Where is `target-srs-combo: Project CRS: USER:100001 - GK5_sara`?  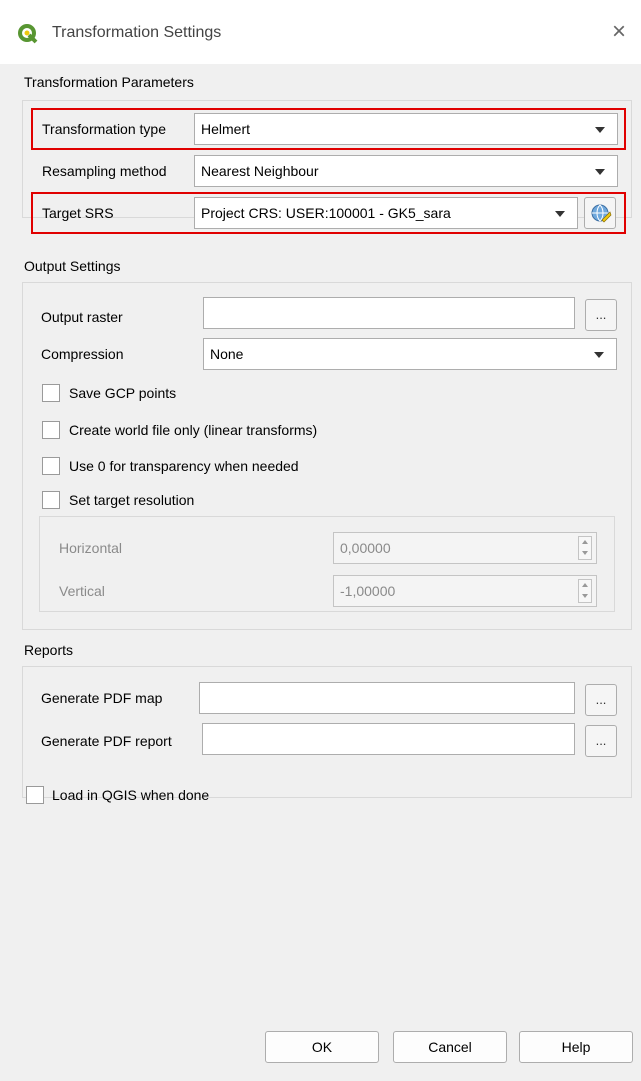
target-srs-combo: Project CRS: USER:100001 - GK5_sara is located at coordinates (386, 213).